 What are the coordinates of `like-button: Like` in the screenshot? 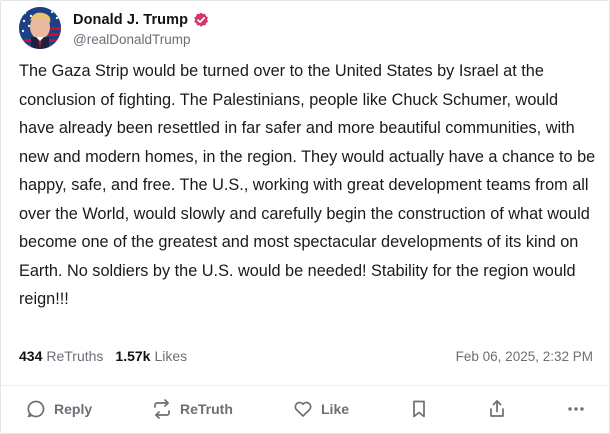 It's located at (321, 409).